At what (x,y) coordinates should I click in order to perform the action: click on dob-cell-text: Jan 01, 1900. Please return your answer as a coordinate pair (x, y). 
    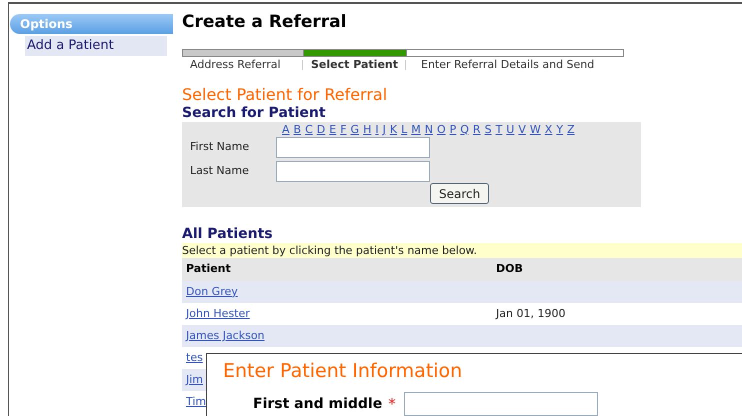
    Looking at the image, I should click on (531, 314).